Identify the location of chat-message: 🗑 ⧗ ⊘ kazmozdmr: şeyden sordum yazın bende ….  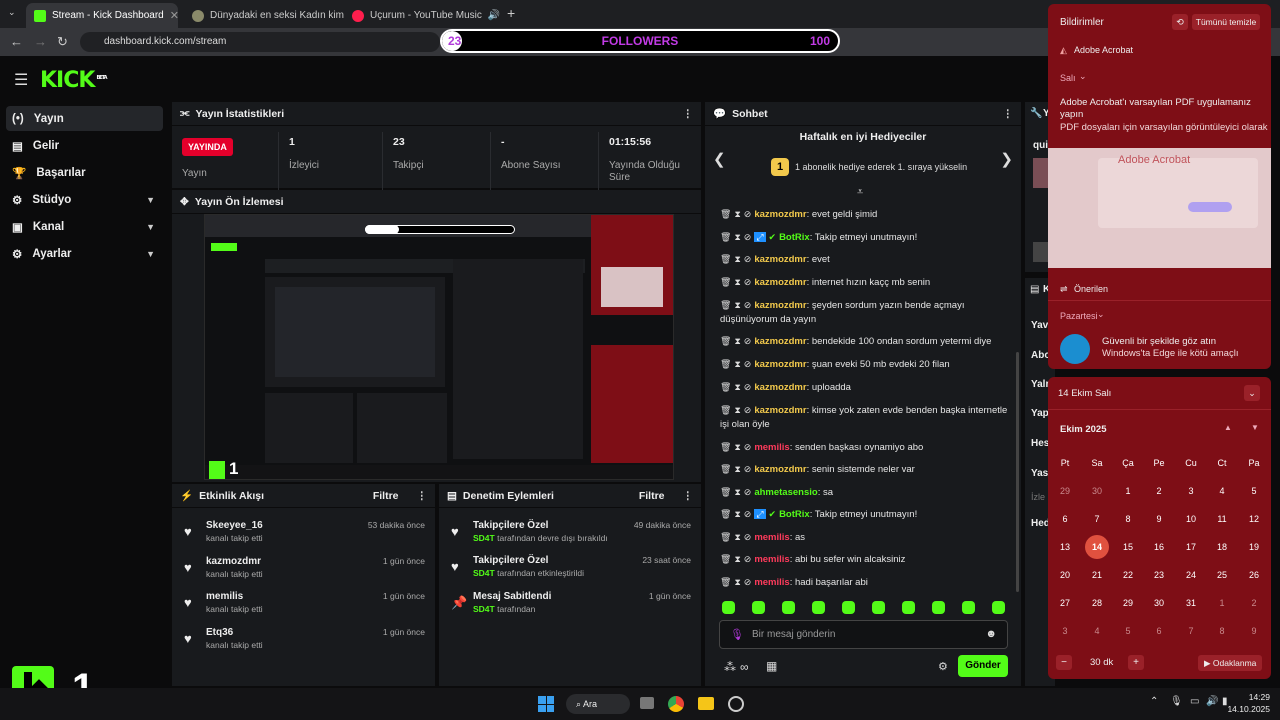
(865, 312).